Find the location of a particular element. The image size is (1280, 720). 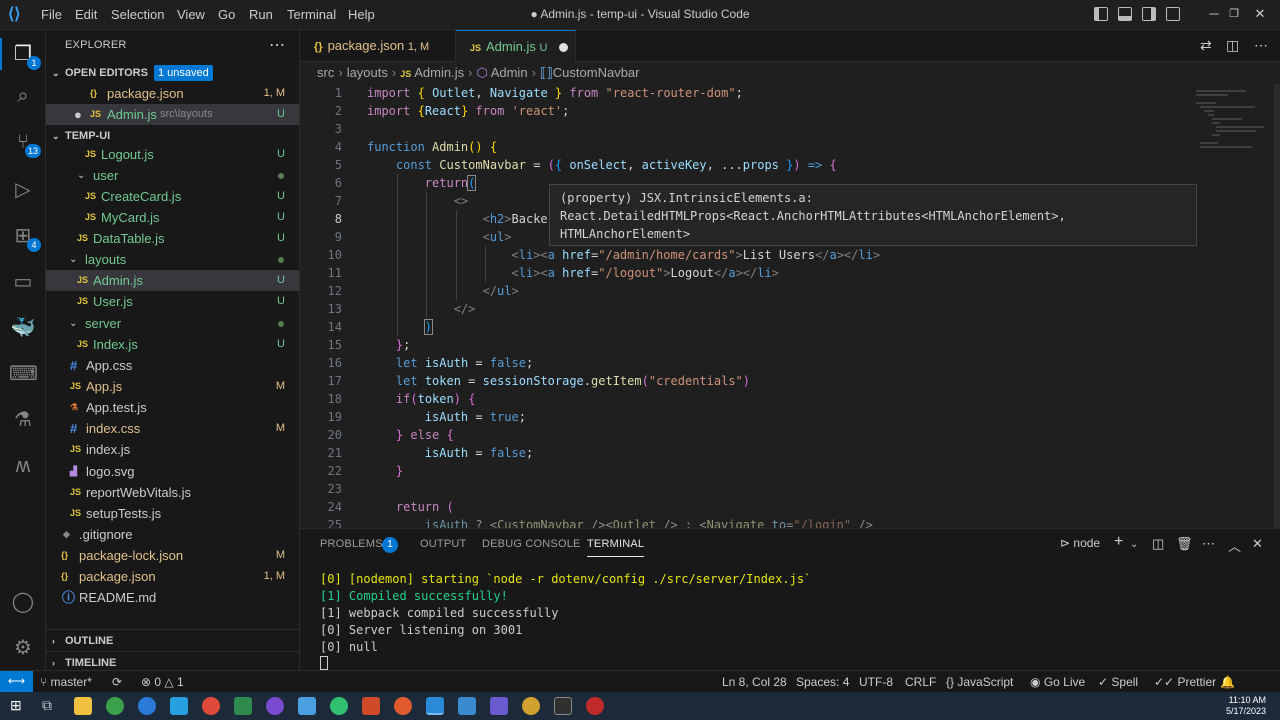

tree-item: JS CreateCard.js U is located at coordinates (172, 196).